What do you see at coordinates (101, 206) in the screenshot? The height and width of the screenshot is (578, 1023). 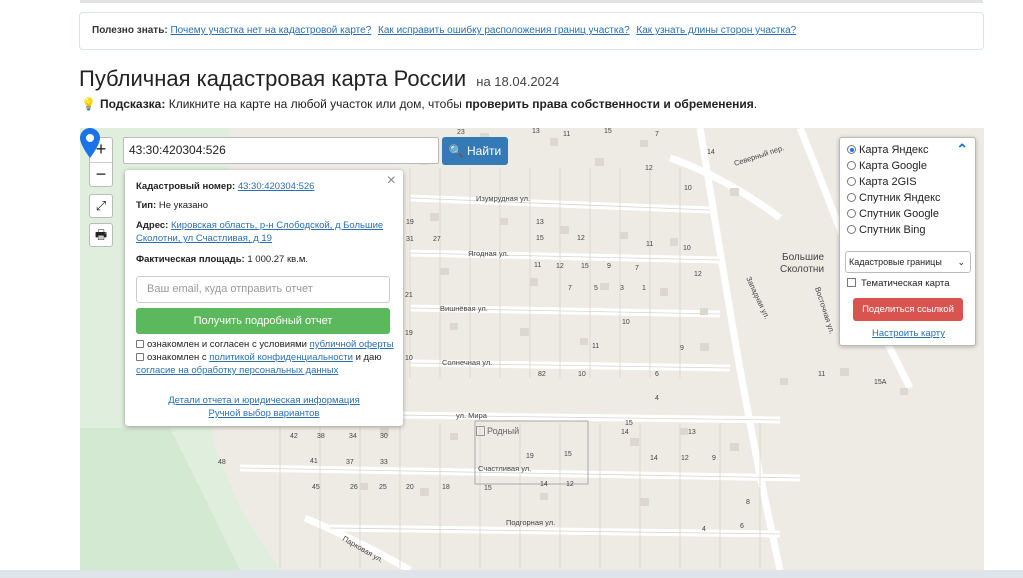 I see `fullscreen-button: ⤢` at bounding box center [101, 206].